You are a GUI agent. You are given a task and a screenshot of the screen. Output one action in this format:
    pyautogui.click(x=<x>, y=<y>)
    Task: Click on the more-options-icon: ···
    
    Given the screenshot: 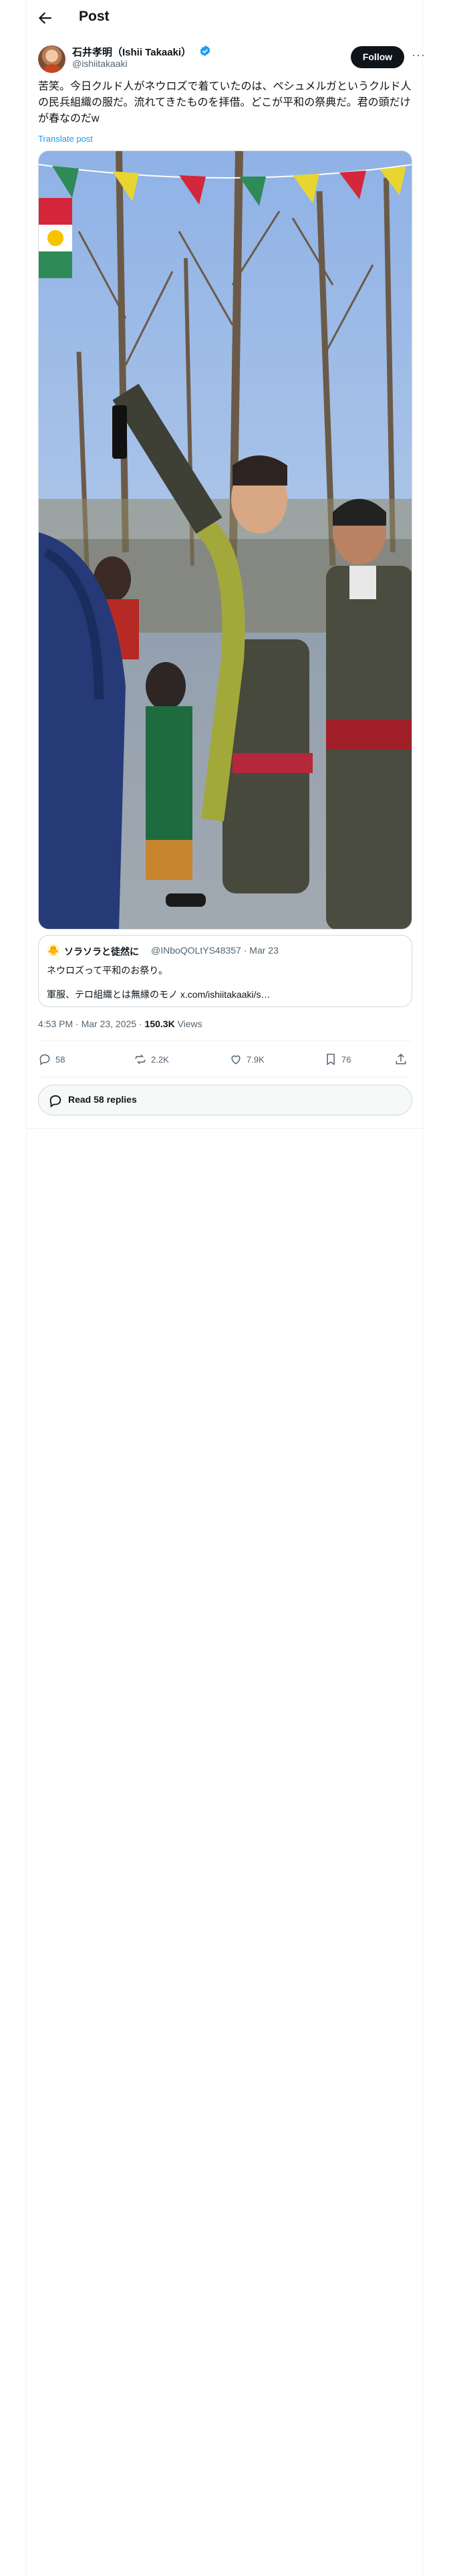 What is the action you would take?
    pyautogui.click(x=419, y=55)
    